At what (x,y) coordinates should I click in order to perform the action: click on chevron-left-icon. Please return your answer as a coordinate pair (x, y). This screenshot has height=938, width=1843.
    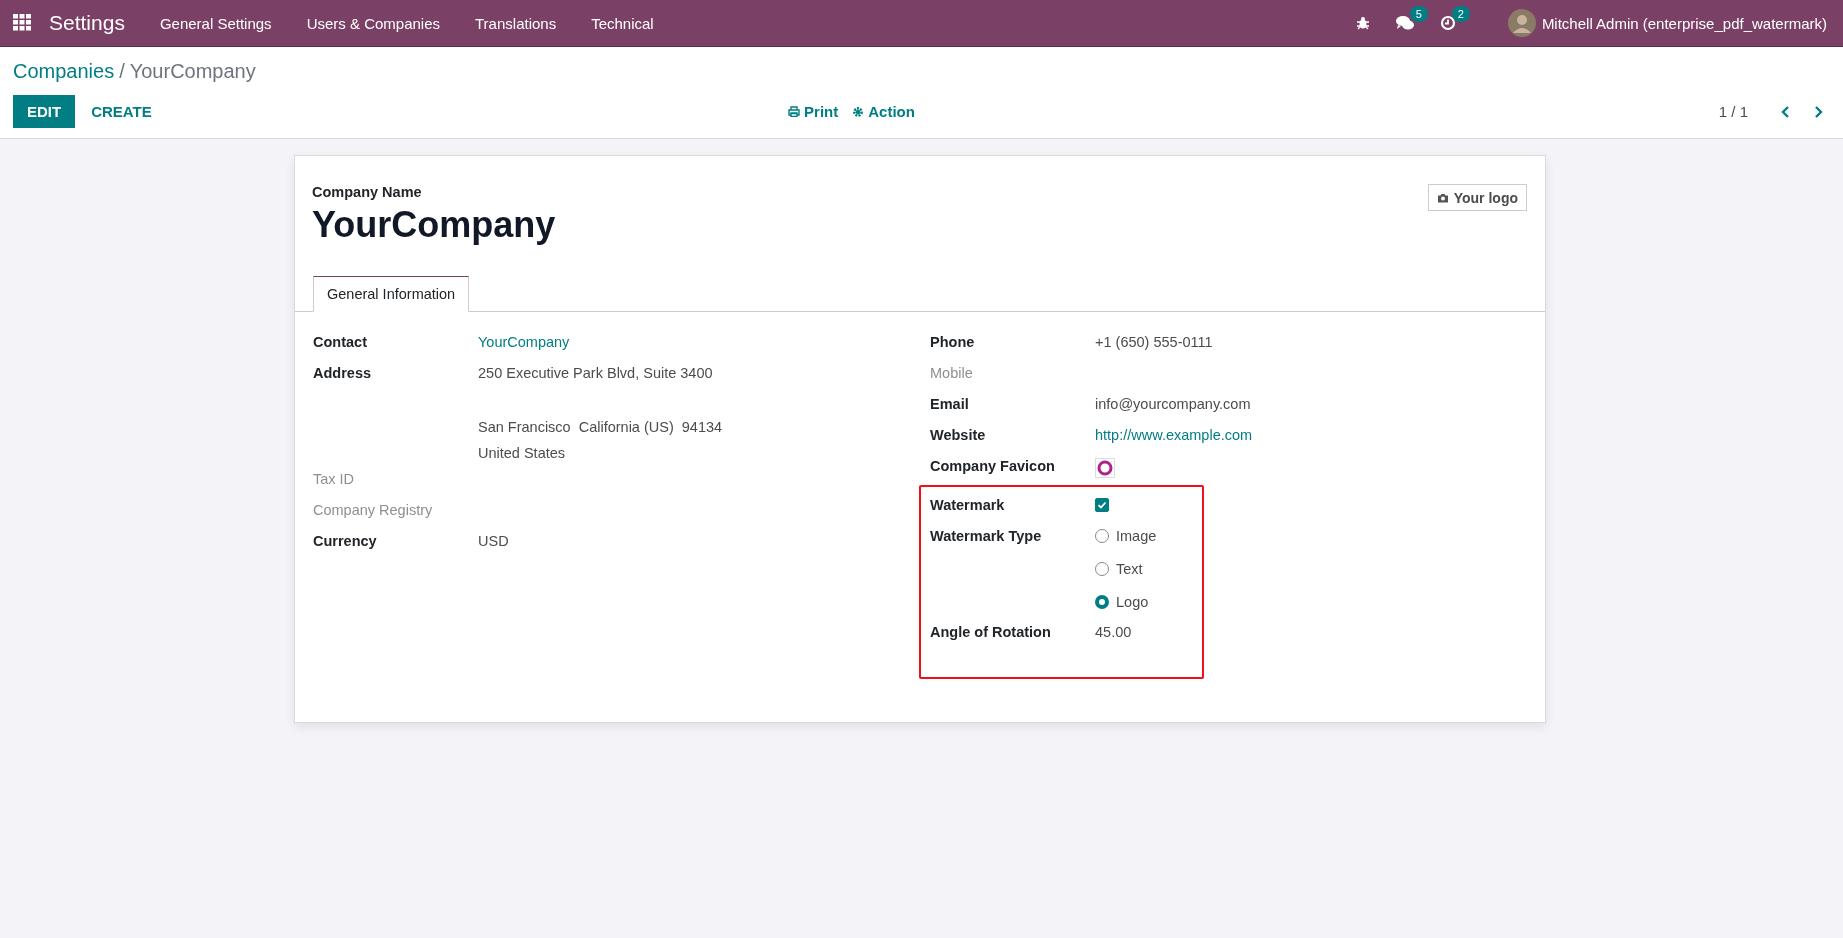
    Looking at the image, I should click on (1786, 111).